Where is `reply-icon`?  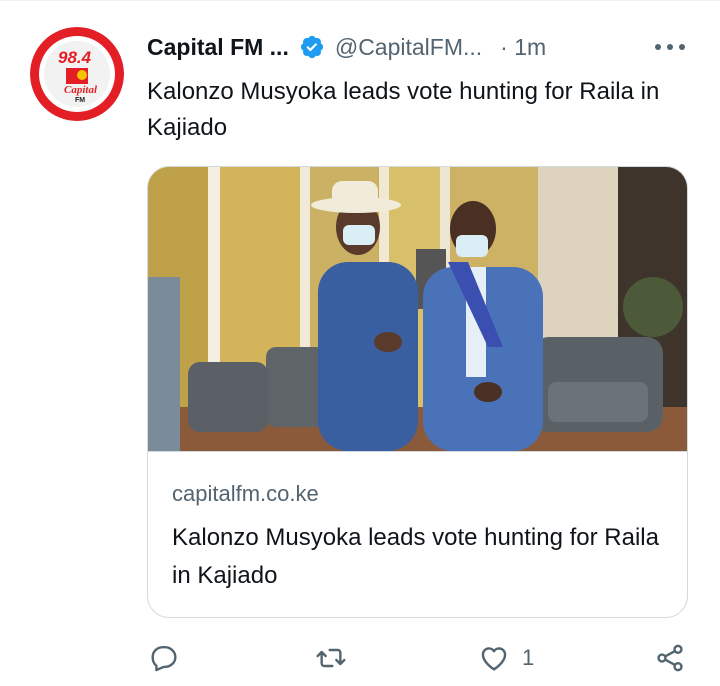 reply-icon is located at coordinates (164, 658).